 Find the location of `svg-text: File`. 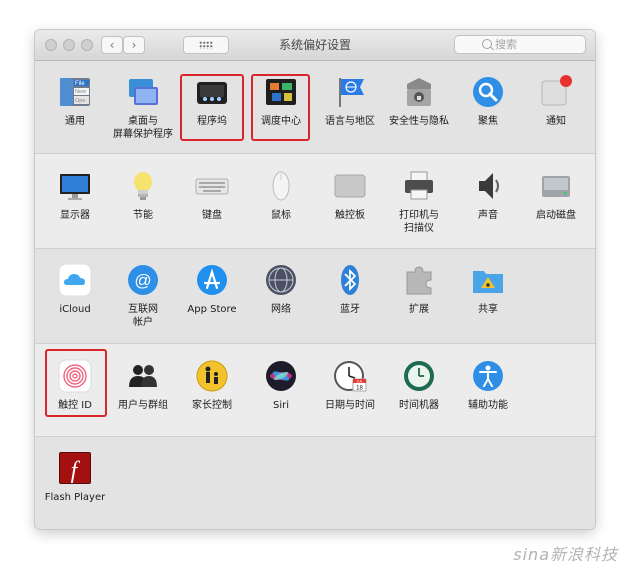

svg-text: File is located at coordinates (80, 84).